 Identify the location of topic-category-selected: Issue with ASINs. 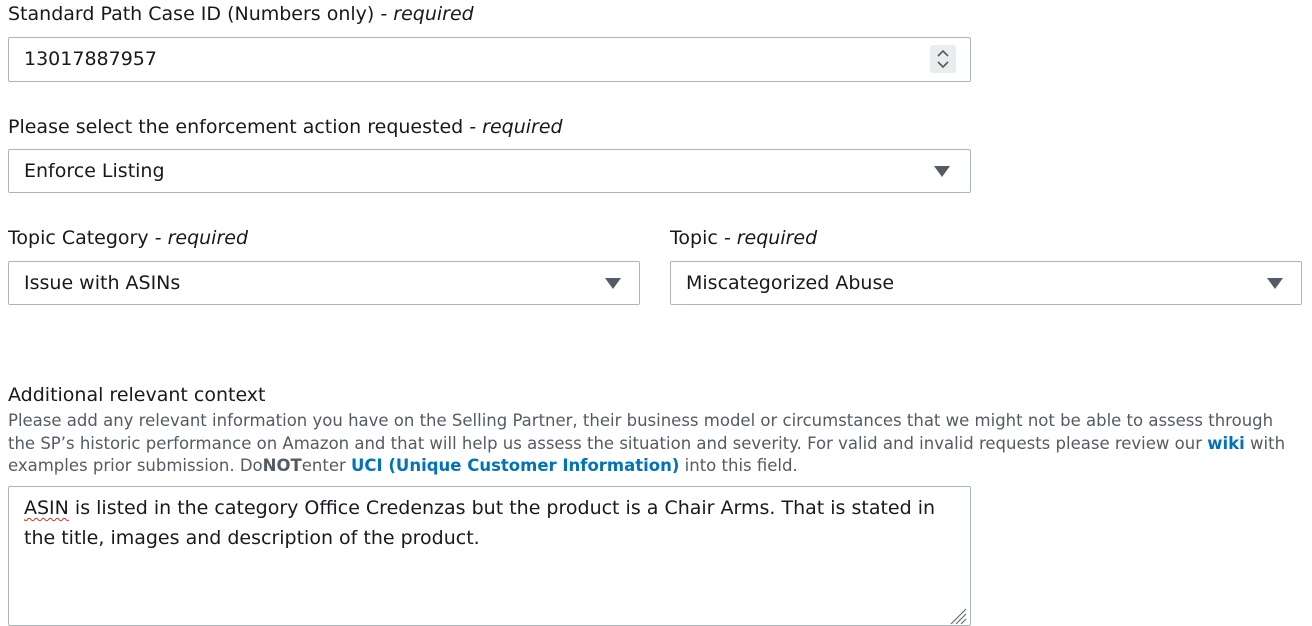
(102, 283).